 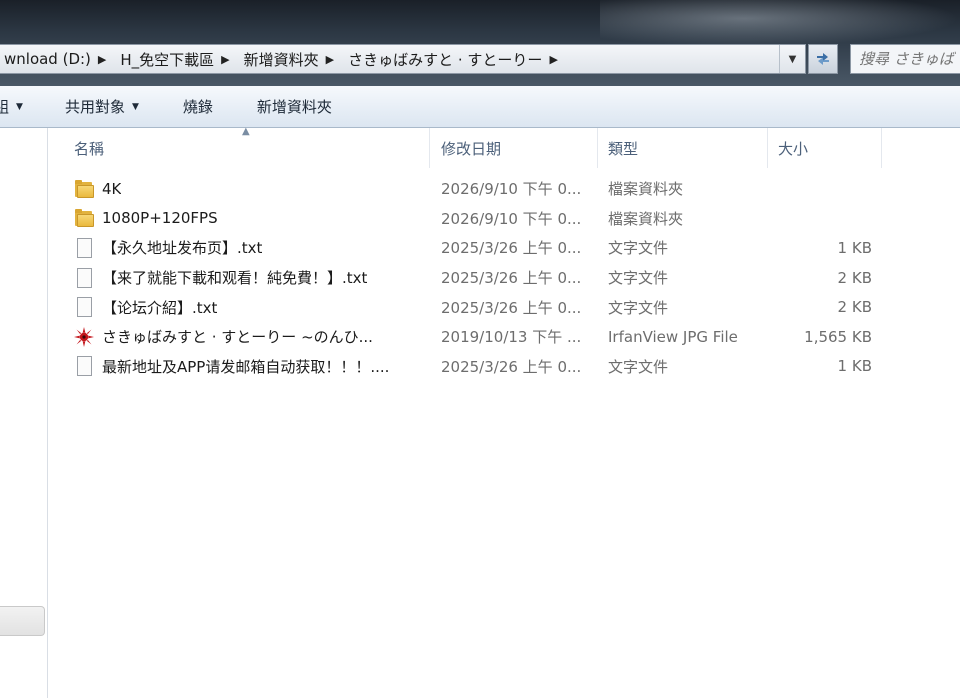 I want to click on new-folder-label: 新增資料夾, so click(x=294, y=106).